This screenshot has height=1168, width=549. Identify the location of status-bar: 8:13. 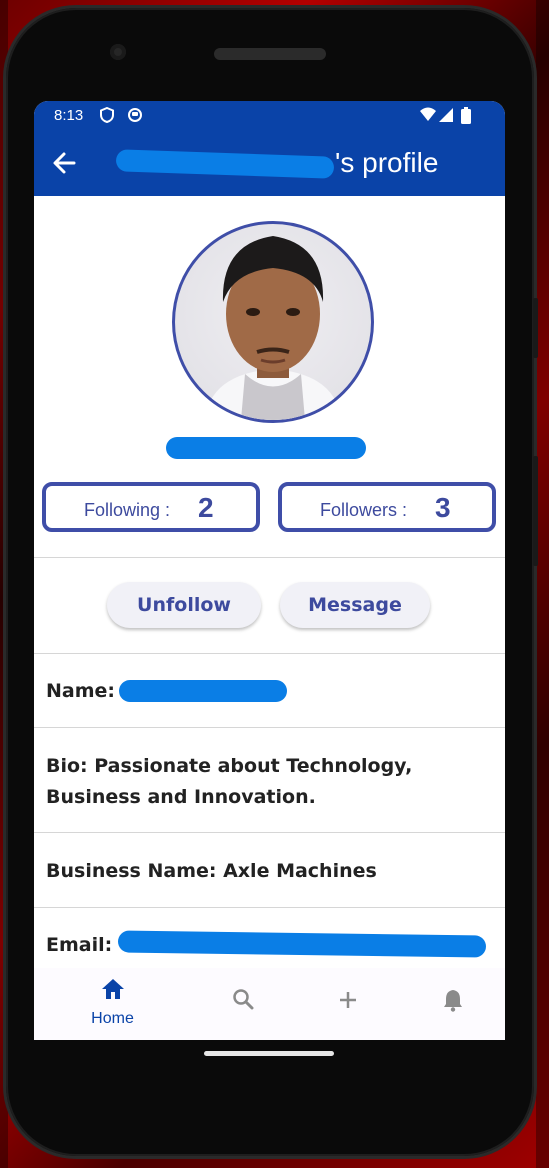
(269, 116).